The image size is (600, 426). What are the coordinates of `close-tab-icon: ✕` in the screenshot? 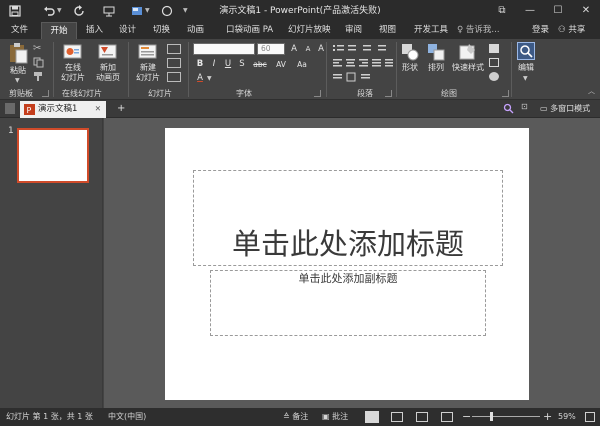 It's located at (98, 109).